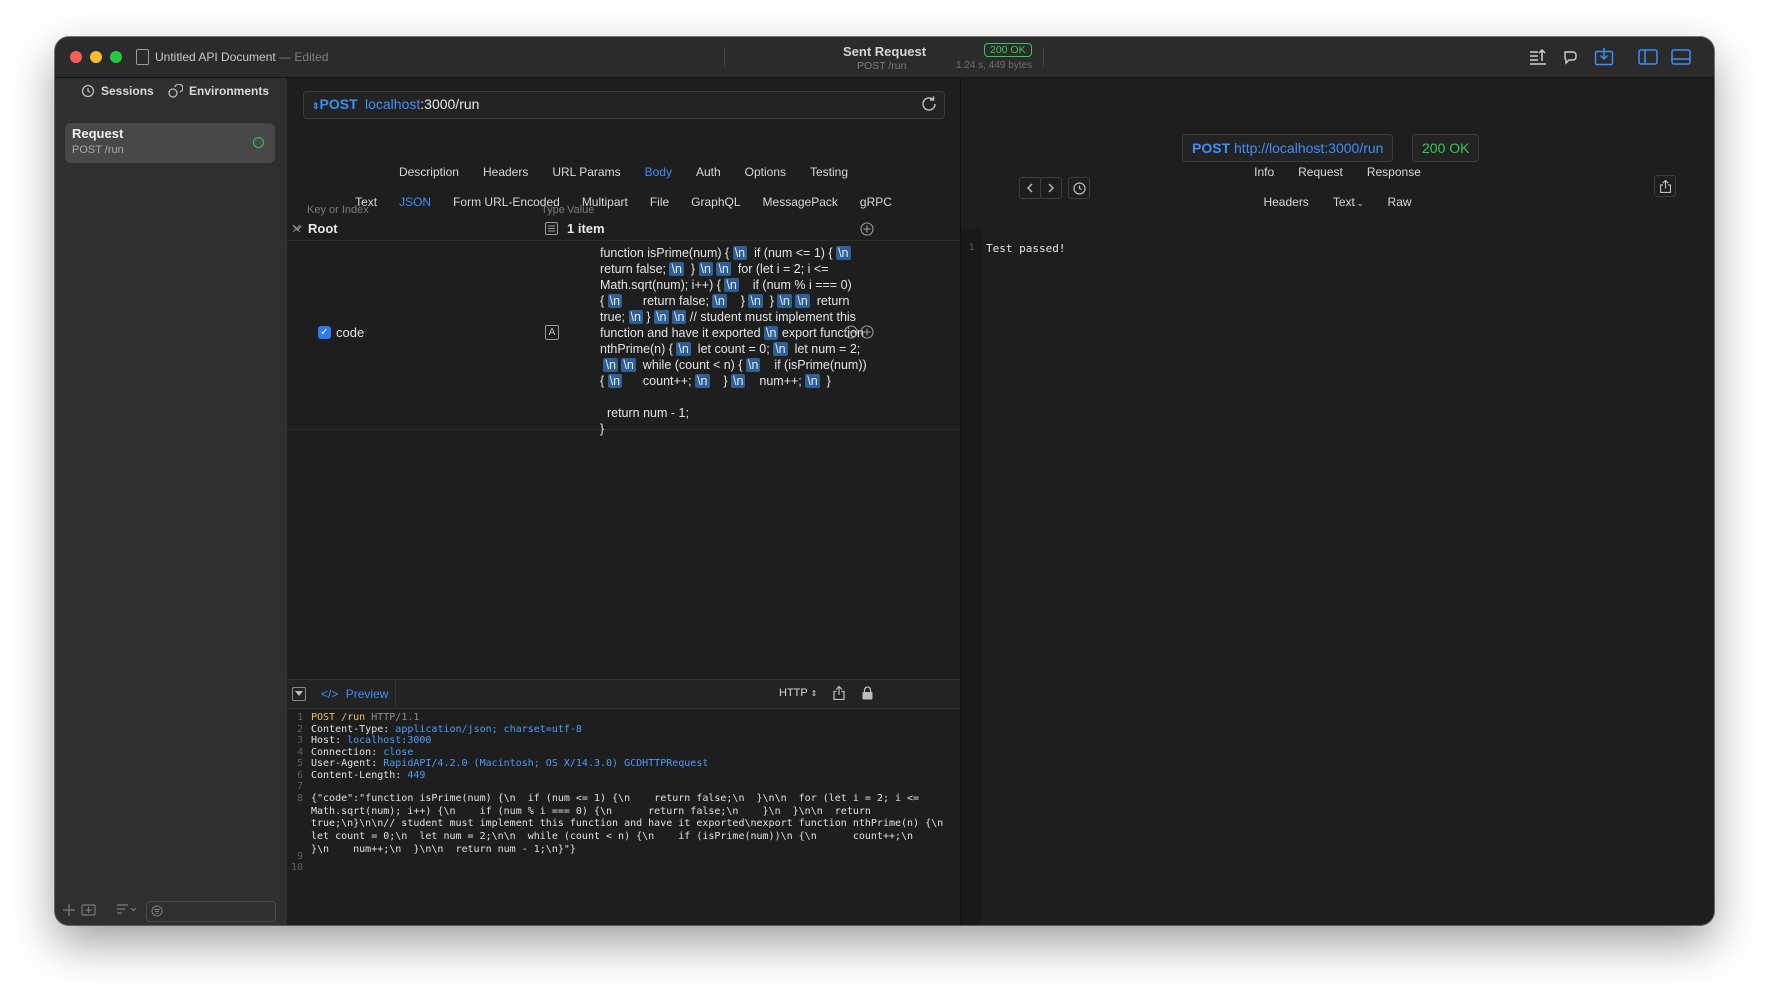 The width and height of the screenshot is (1769, 1000). I want to click on url-input: localhost:3000/run, so click(422, 104).